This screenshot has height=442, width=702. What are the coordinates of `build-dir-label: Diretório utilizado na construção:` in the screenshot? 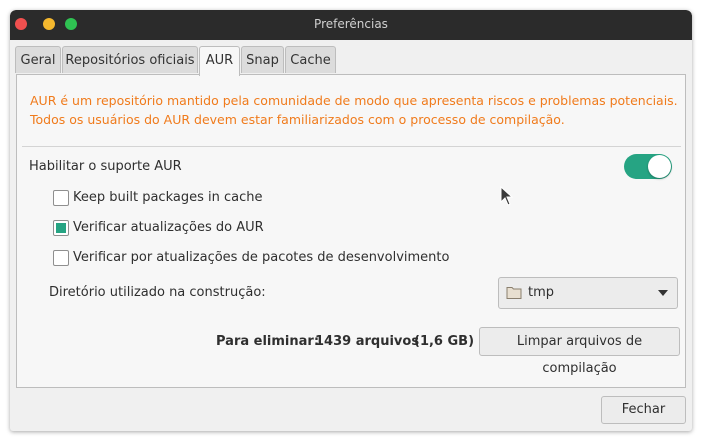 It's located at (157, 292).